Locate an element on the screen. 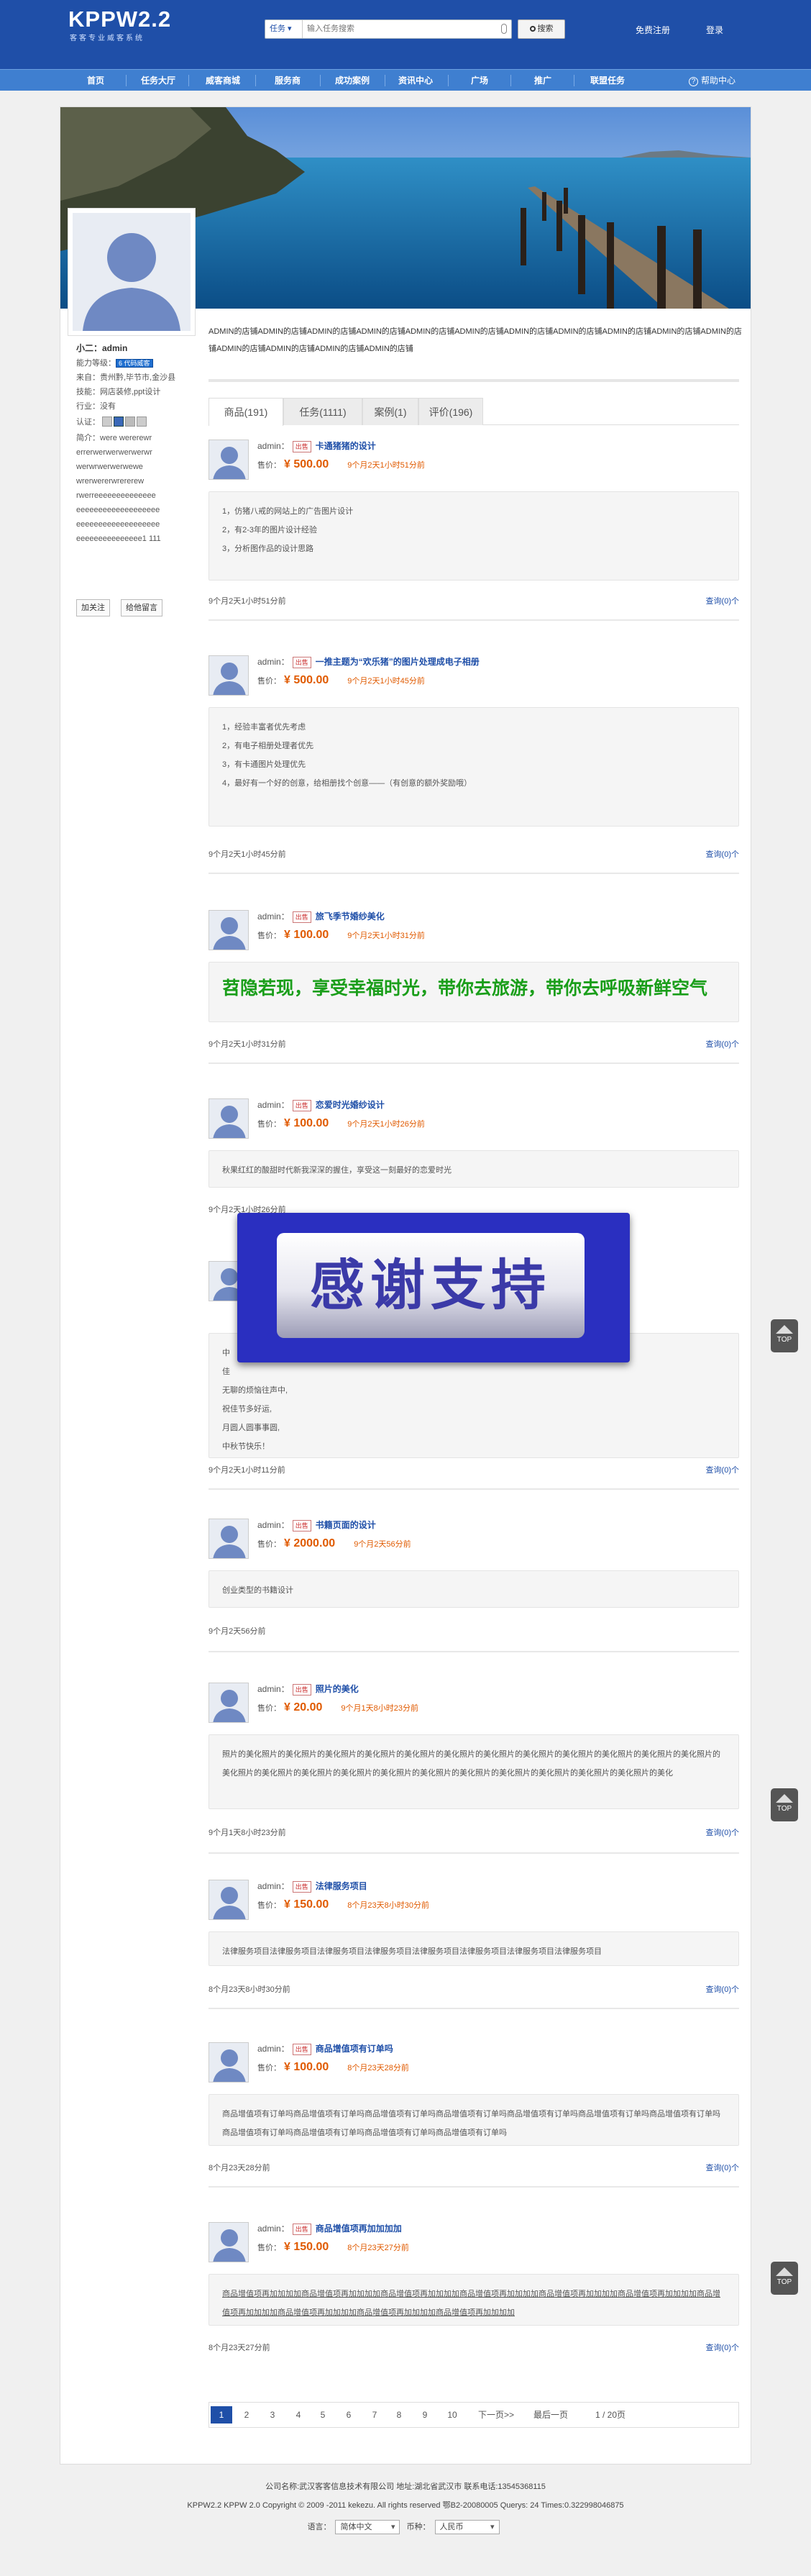 Image resolution: width=811 pixels, height=2576 pixels. currency-select: 人民币 ▾ is located at coordinates (467, 2528).